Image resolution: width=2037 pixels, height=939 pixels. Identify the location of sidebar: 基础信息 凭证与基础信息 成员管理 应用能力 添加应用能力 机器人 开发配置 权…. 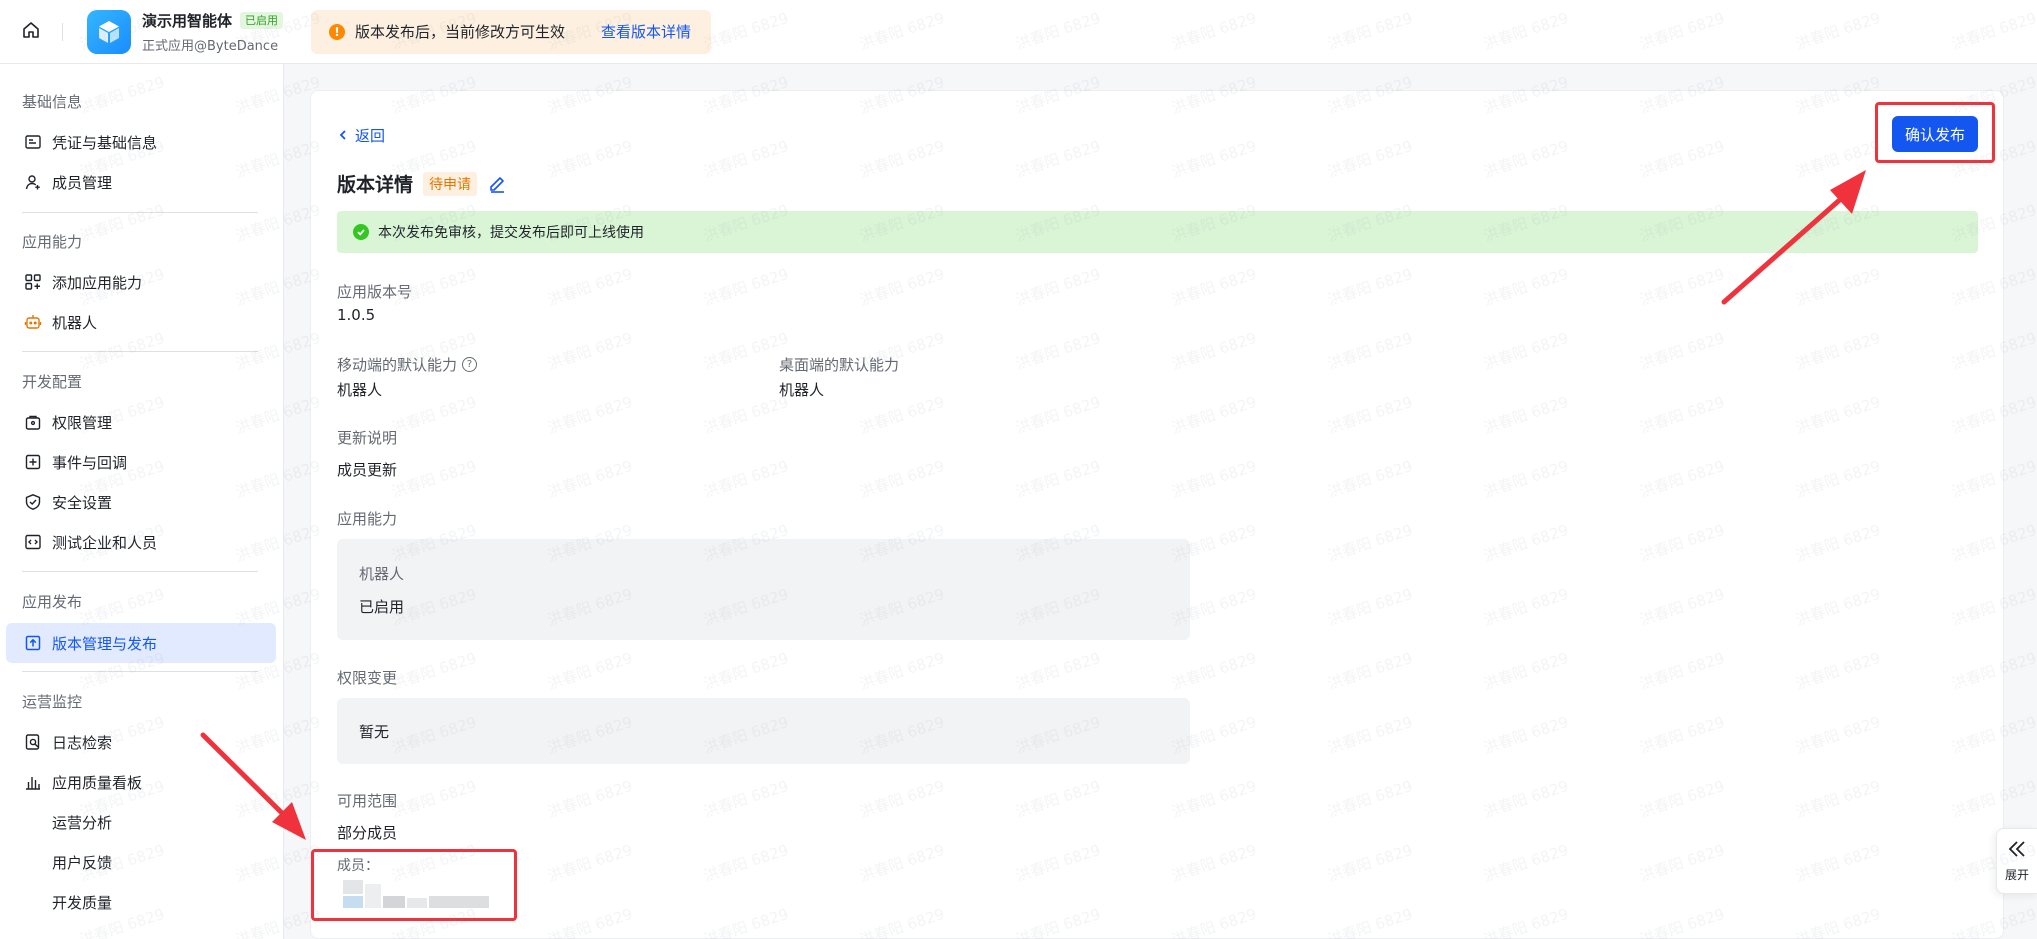
(142, 501).